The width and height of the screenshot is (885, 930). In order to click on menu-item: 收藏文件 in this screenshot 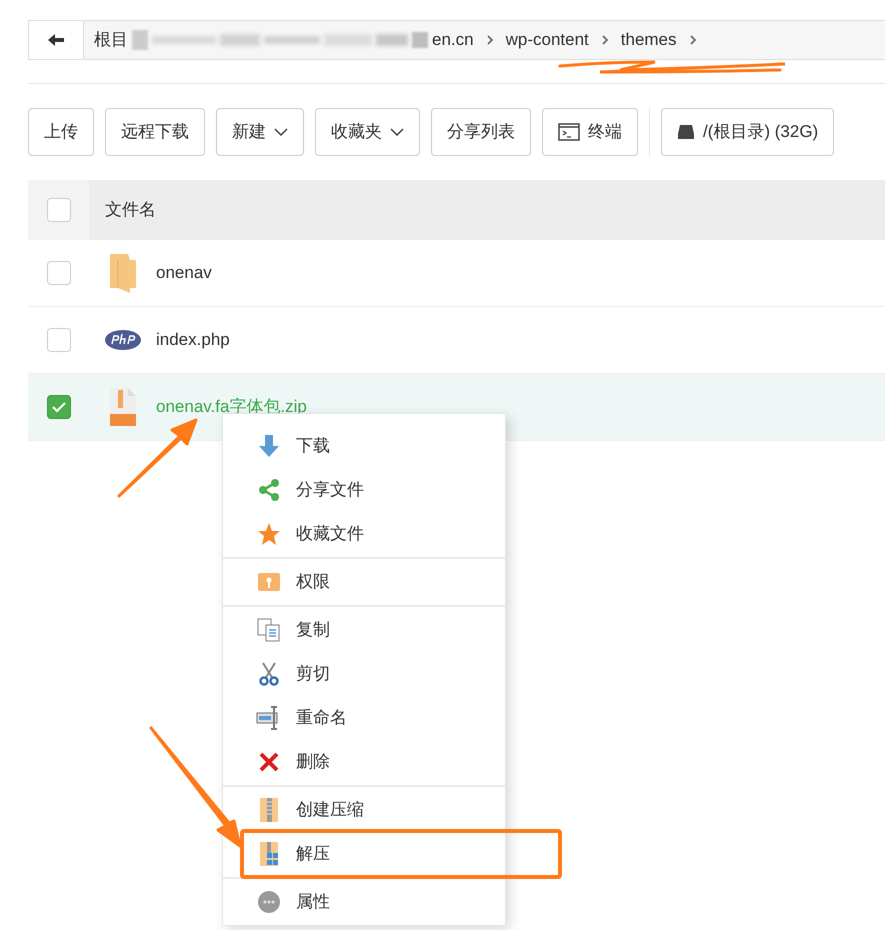, I will do `click(364, 534)`.